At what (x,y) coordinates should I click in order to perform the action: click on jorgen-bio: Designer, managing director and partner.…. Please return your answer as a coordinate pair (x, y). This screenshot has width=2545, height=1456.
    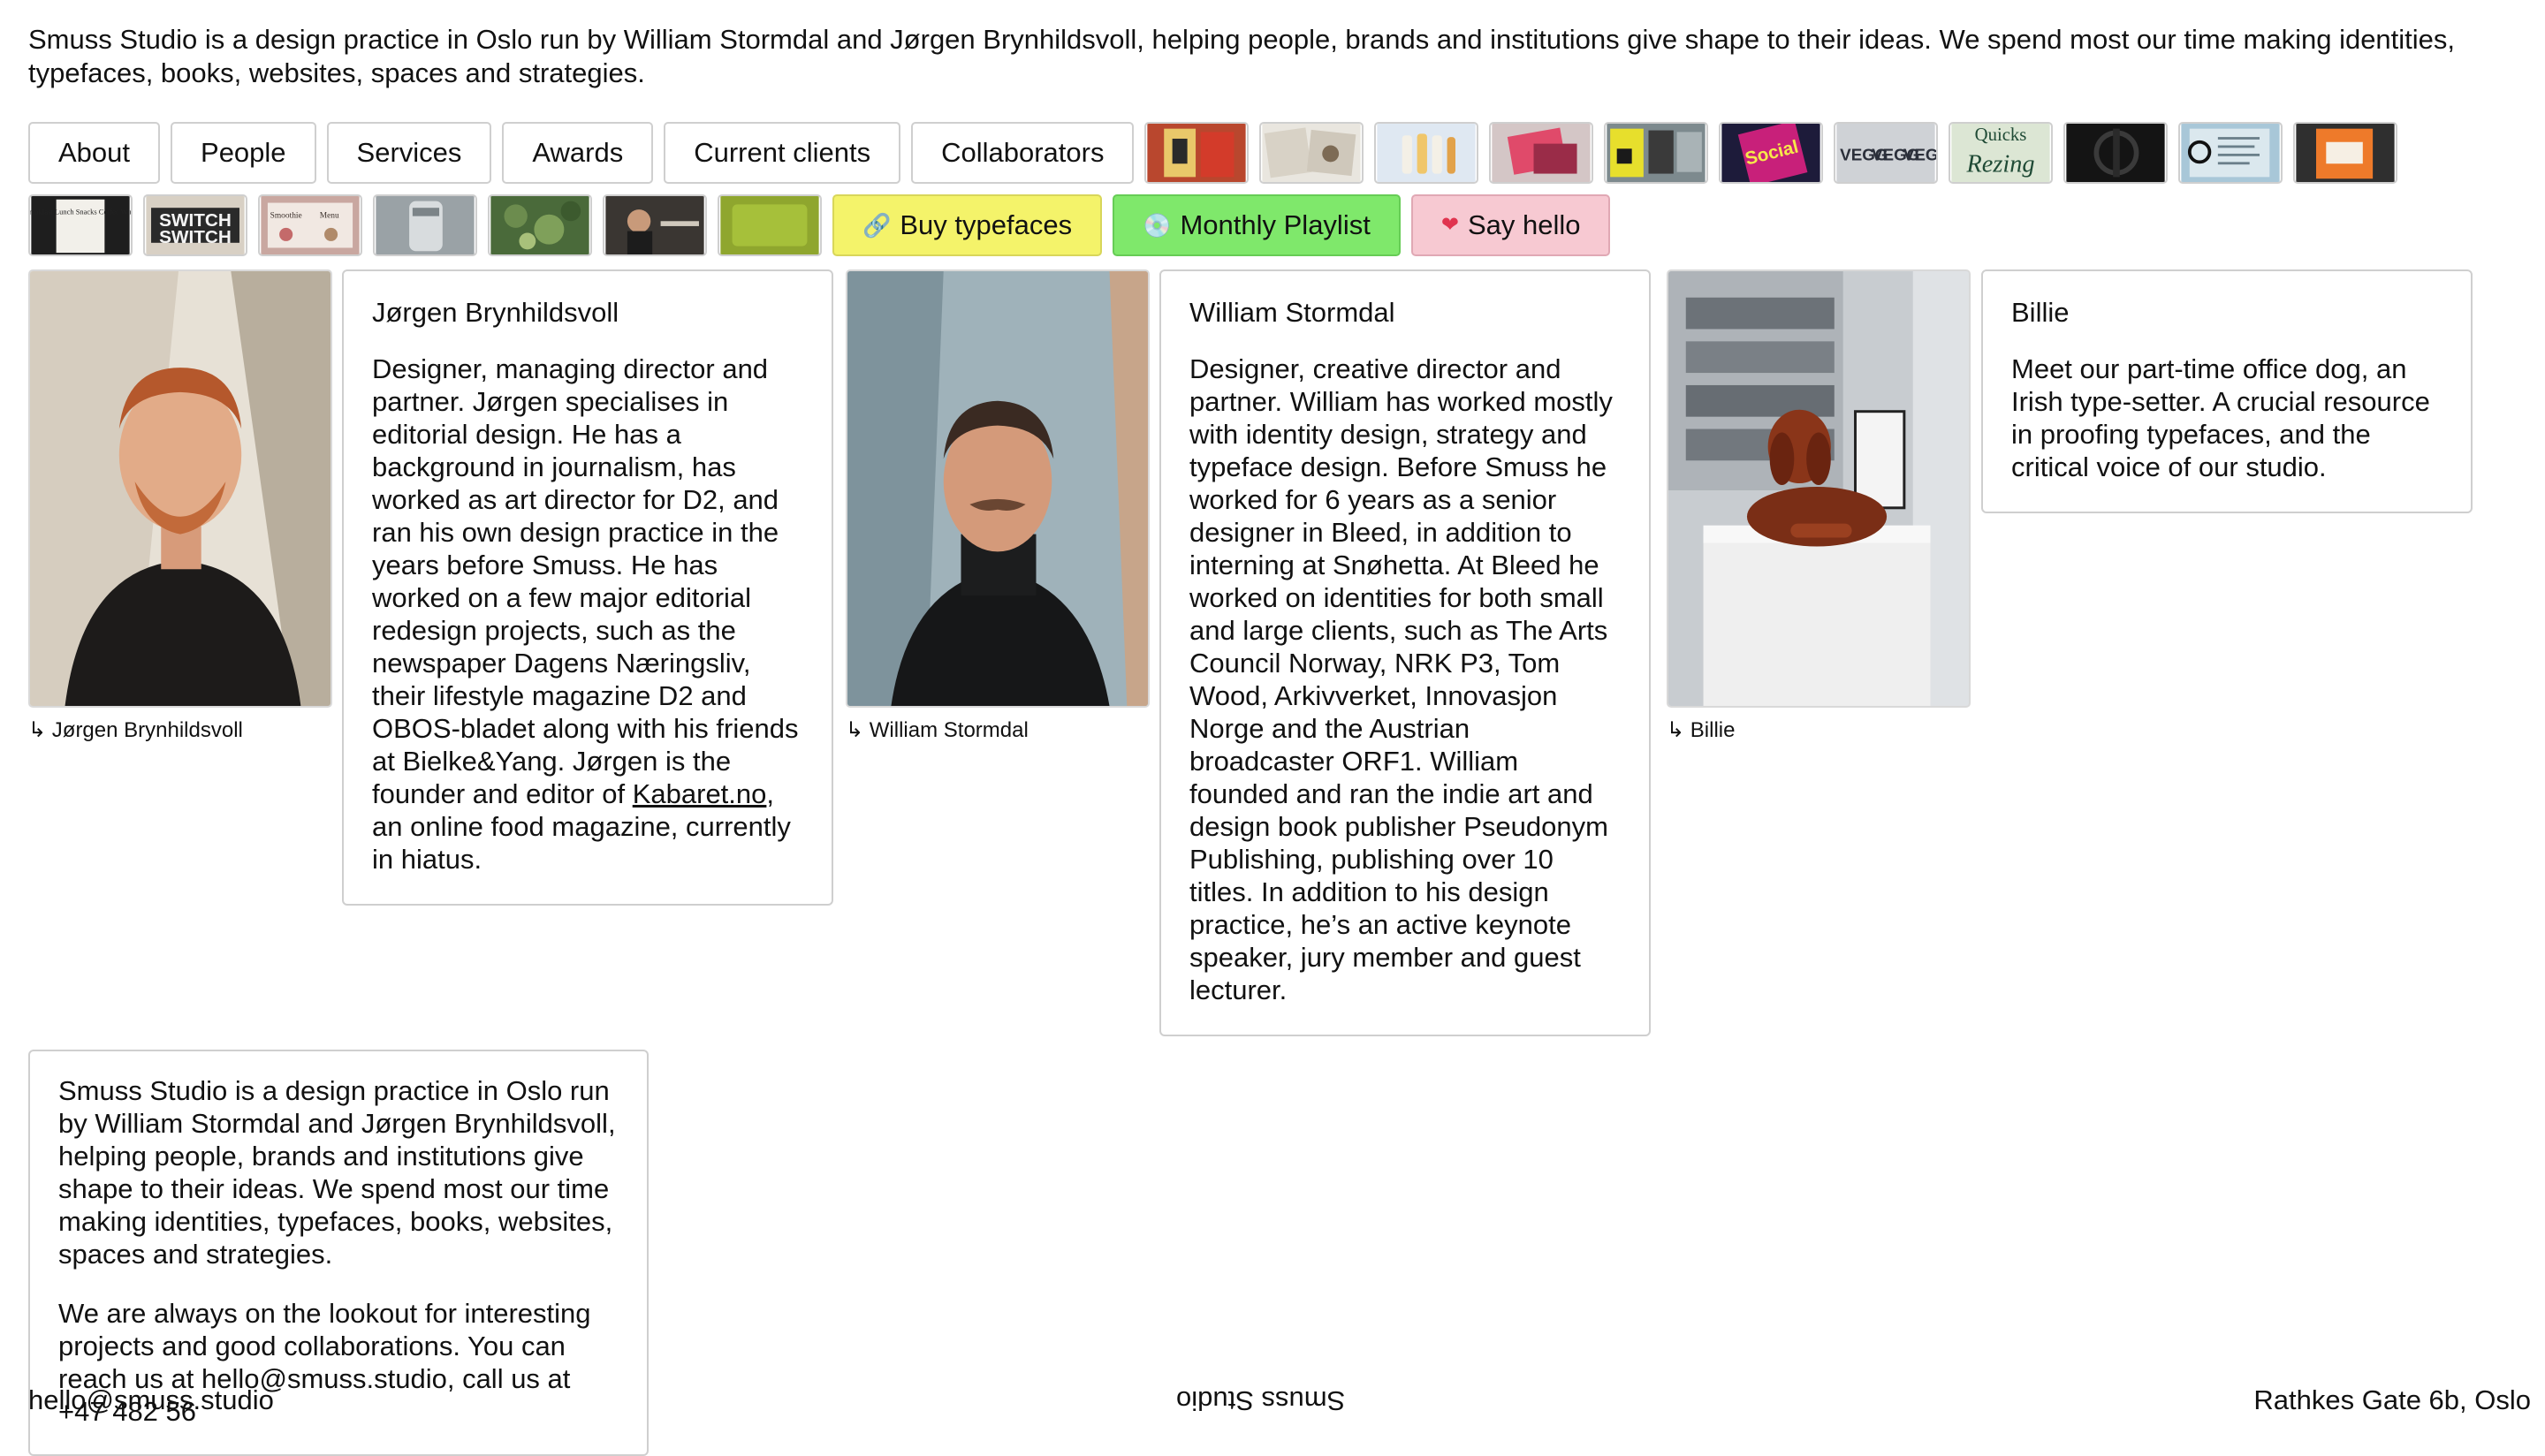
    Looking at the image, I should click on (587, 614).